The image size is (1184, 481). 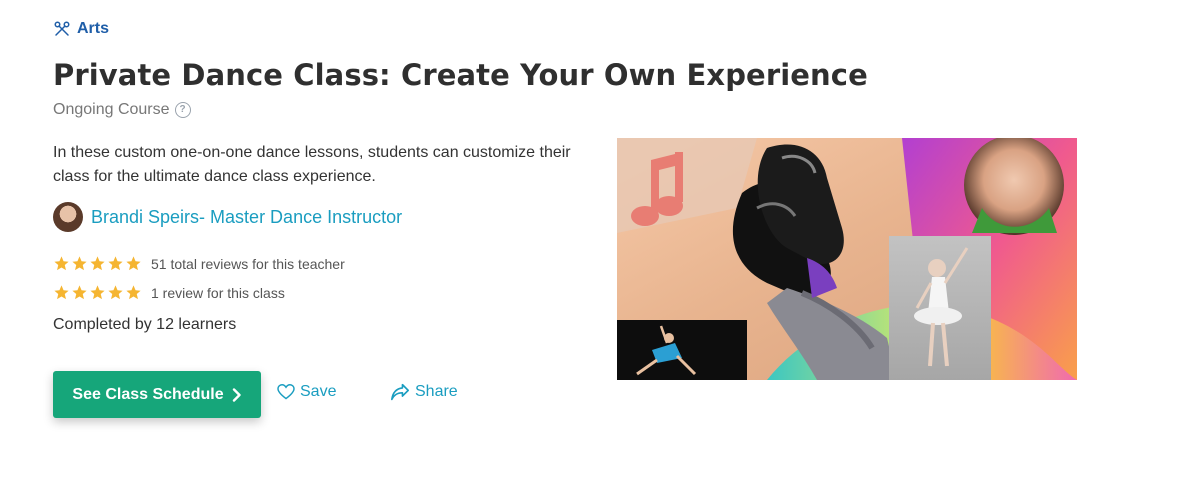 I want to click on teacher-name: Brandi Speirs- Master Dance Instructor, so click(x=246, y=217).